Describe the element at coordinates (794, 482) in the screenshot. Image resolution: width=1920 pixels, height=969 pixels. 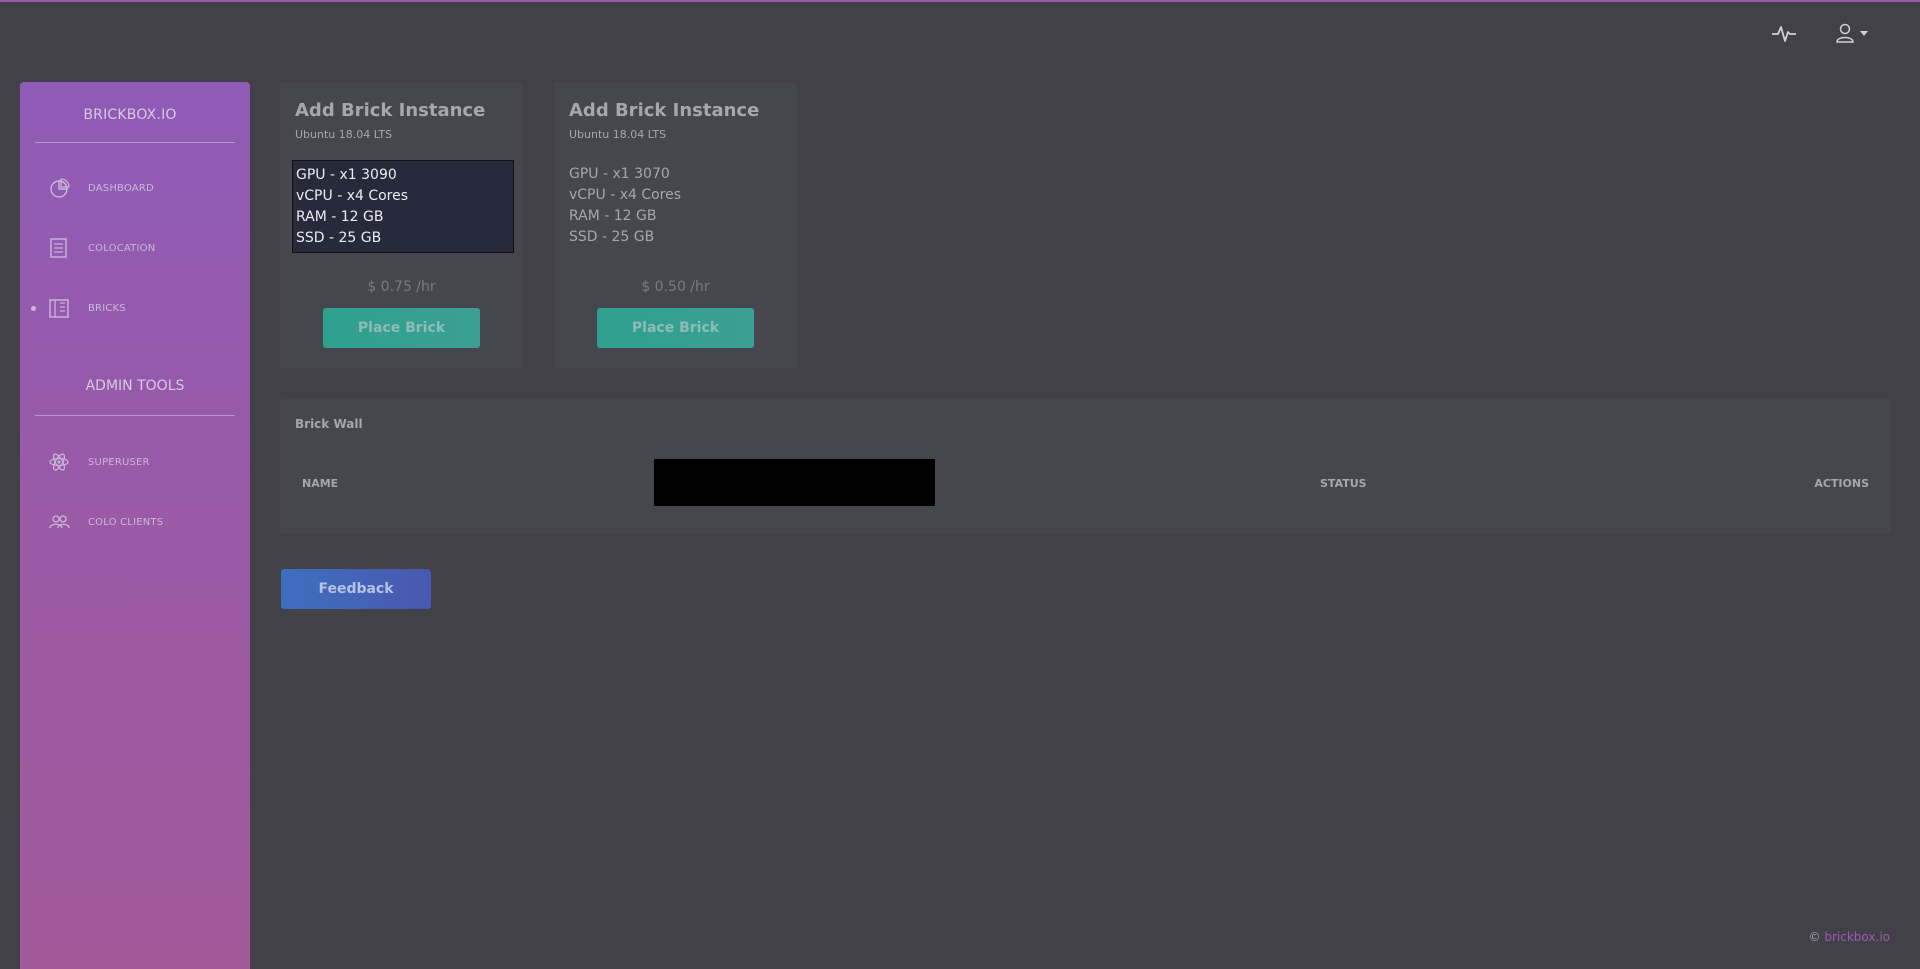
I see `redacted-block` at that location.